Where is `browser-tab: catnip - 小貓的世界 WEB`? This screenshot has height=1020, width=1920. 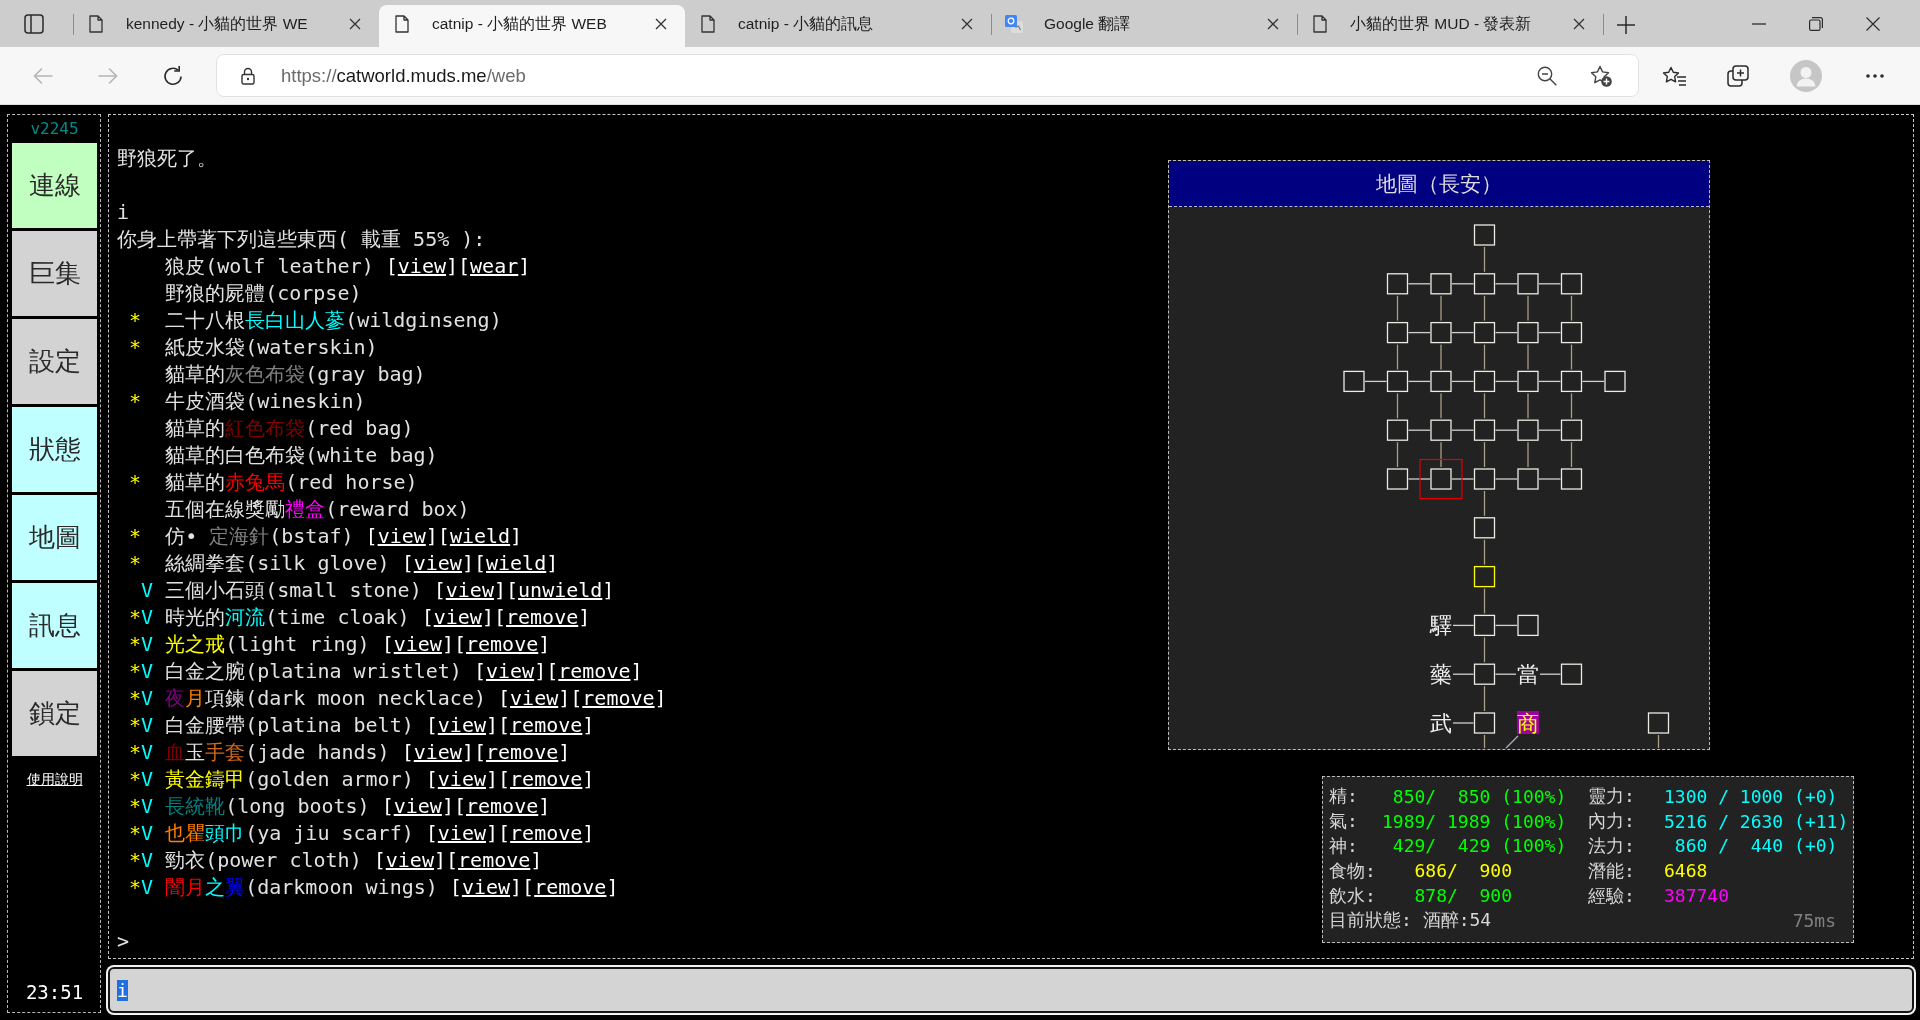
browser-tab: catnip - 小貓的世界 WEB is located at coordinates (532, 26).